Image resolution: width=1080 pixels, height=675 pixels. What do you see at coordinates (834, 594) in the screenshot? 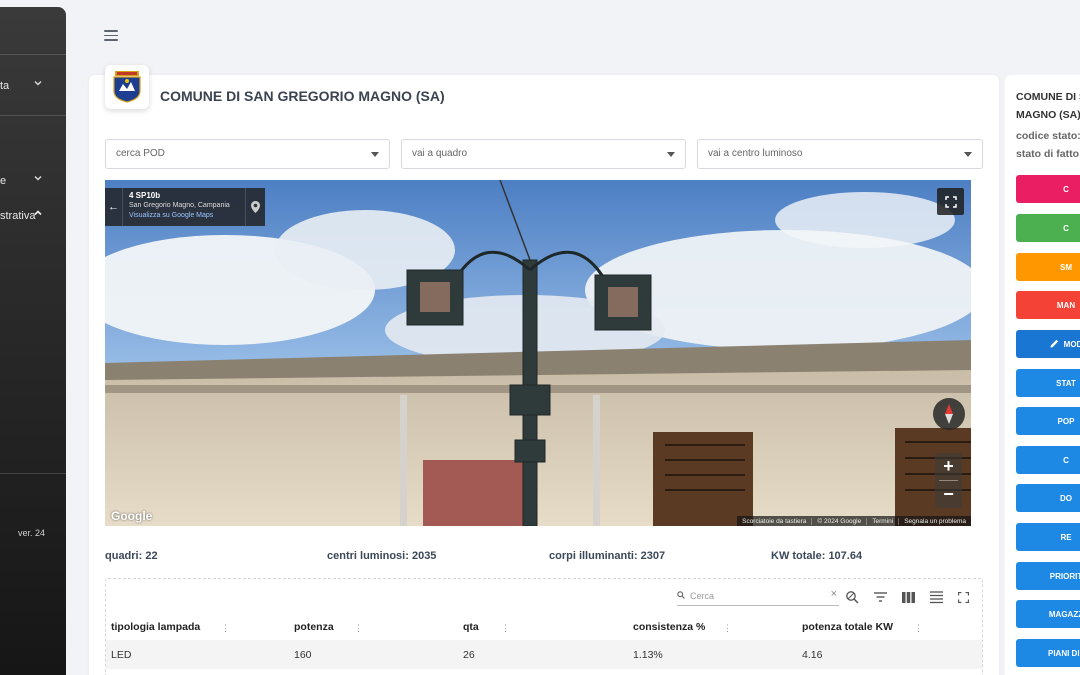
I see `clear-search-icon: ×` at bounding box center [834, 594].